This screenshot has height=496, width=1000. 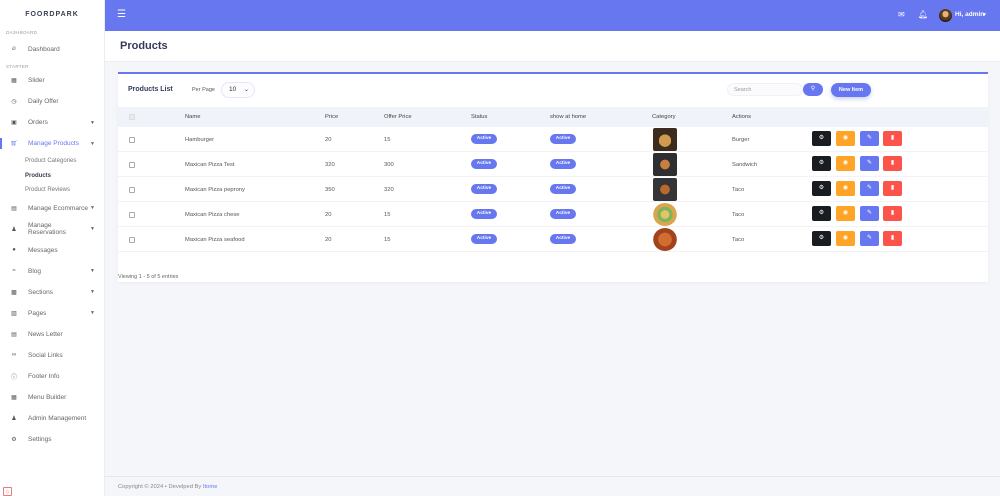 I want to click on sidebar-item-label: Admin Management, so click(x=57, y=418).